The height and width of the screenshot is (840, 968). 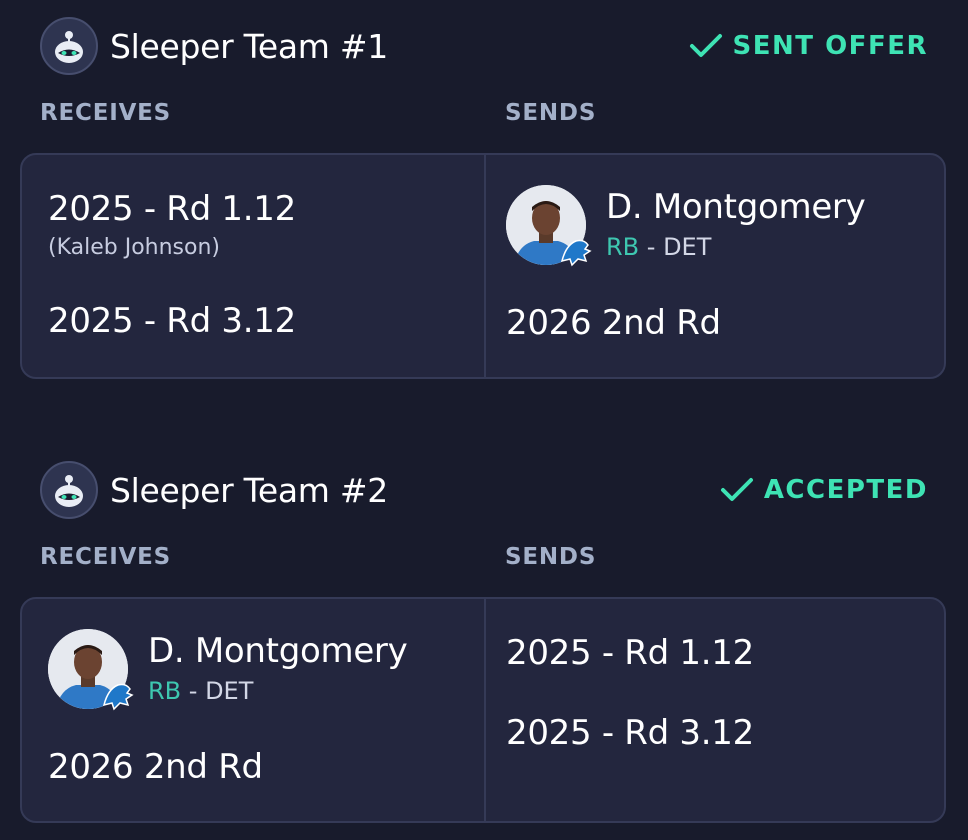 What do you see at coordinates (249, 46) in the screenshot?
I see `team-name: Sleeper Team #1` at bounding box center [249, 46].